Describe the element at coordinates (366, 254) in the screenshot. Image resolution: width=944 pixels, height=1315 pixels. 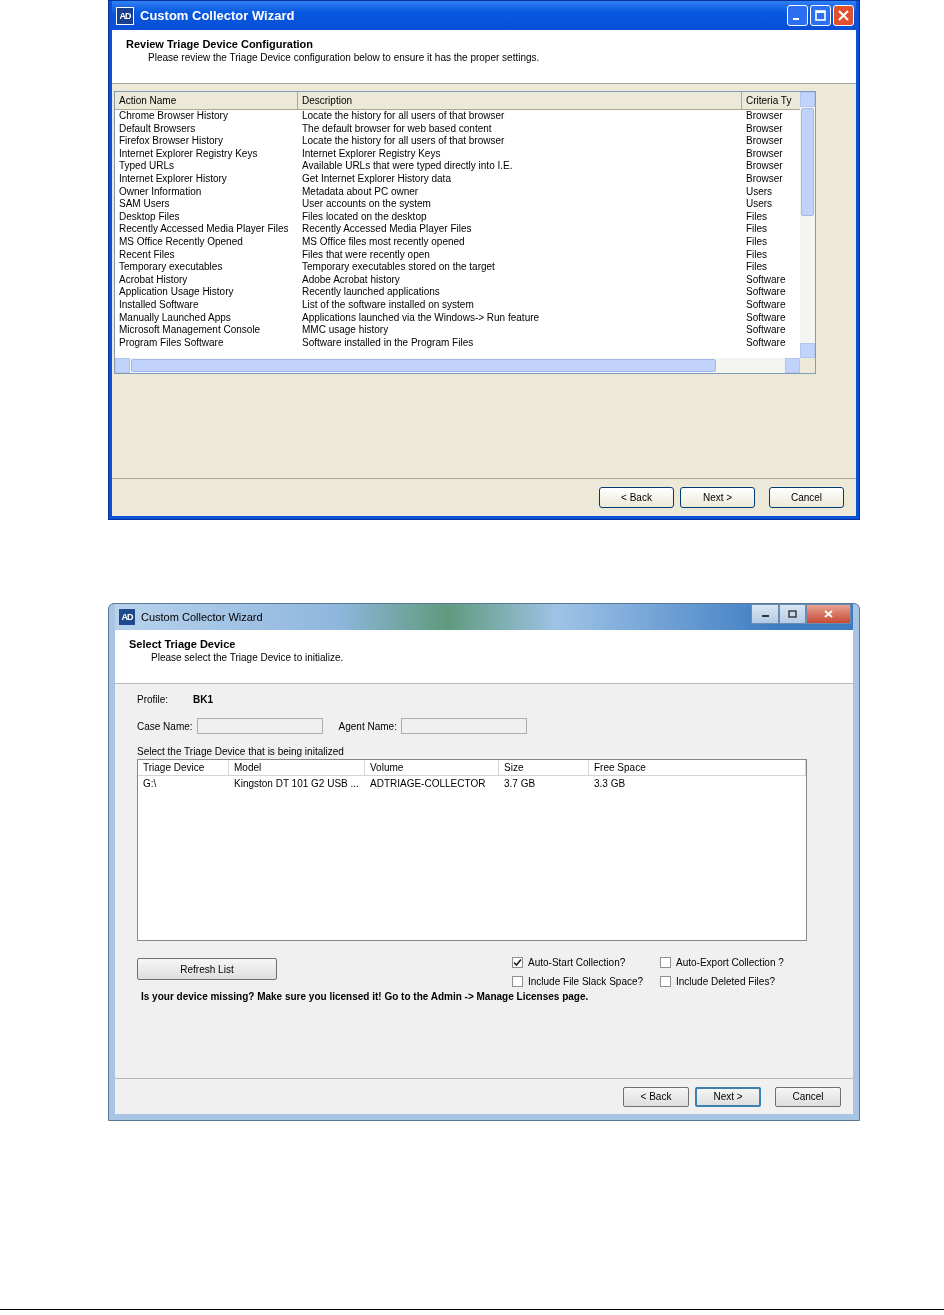
I see `table-cell: Files that were recently open` at that location.